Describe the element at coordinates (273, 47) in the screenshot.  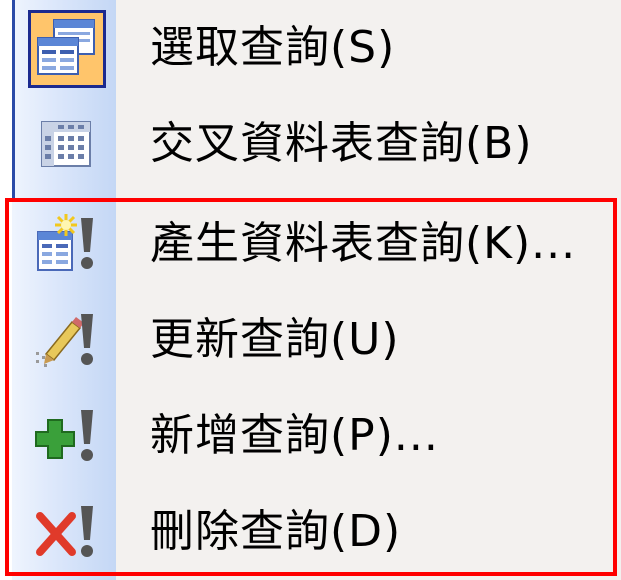
I see `menu-item-label: 選取查詢(S)` at that location.